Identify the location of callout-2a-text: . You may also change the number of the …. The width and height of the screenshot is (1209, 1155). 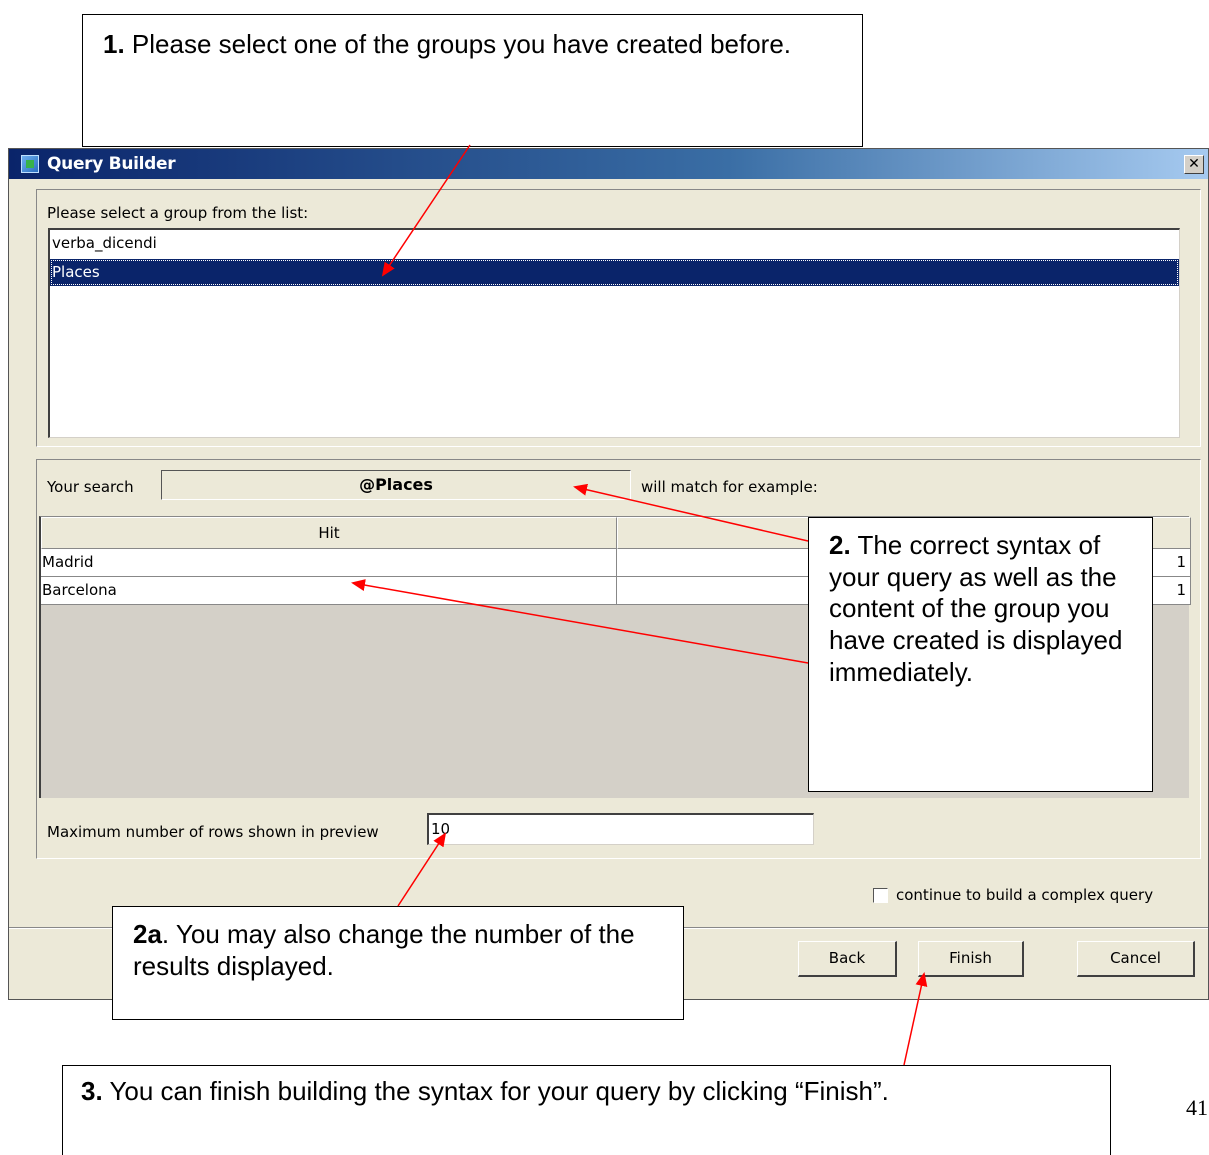
(384, 950).